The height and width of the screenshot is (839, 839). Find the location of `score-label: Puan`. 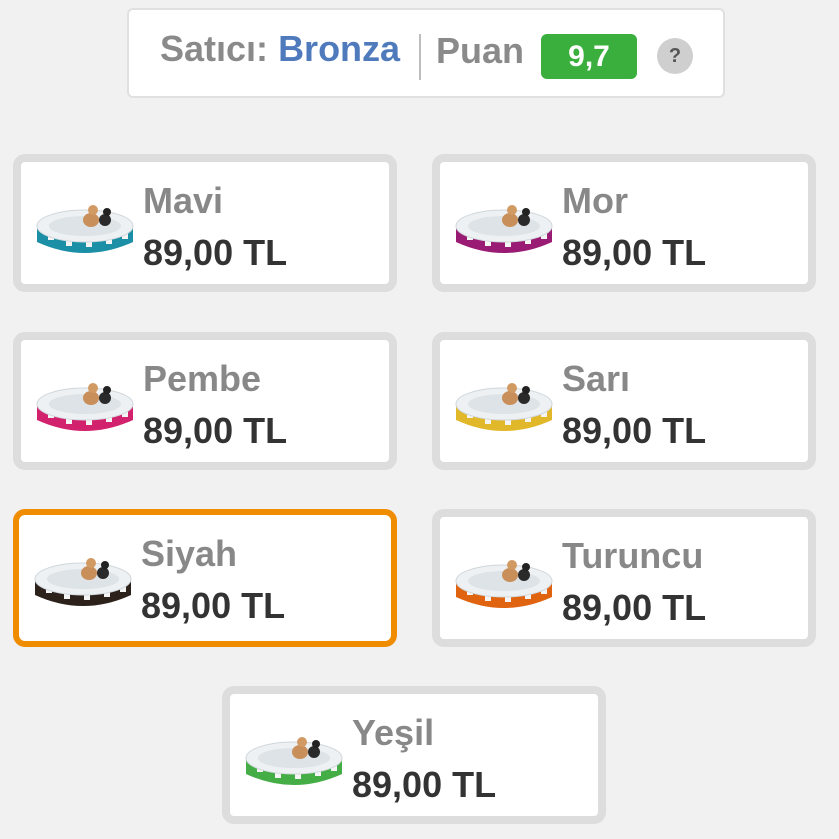

score-label: Puan is located at coordinates (480, 50).